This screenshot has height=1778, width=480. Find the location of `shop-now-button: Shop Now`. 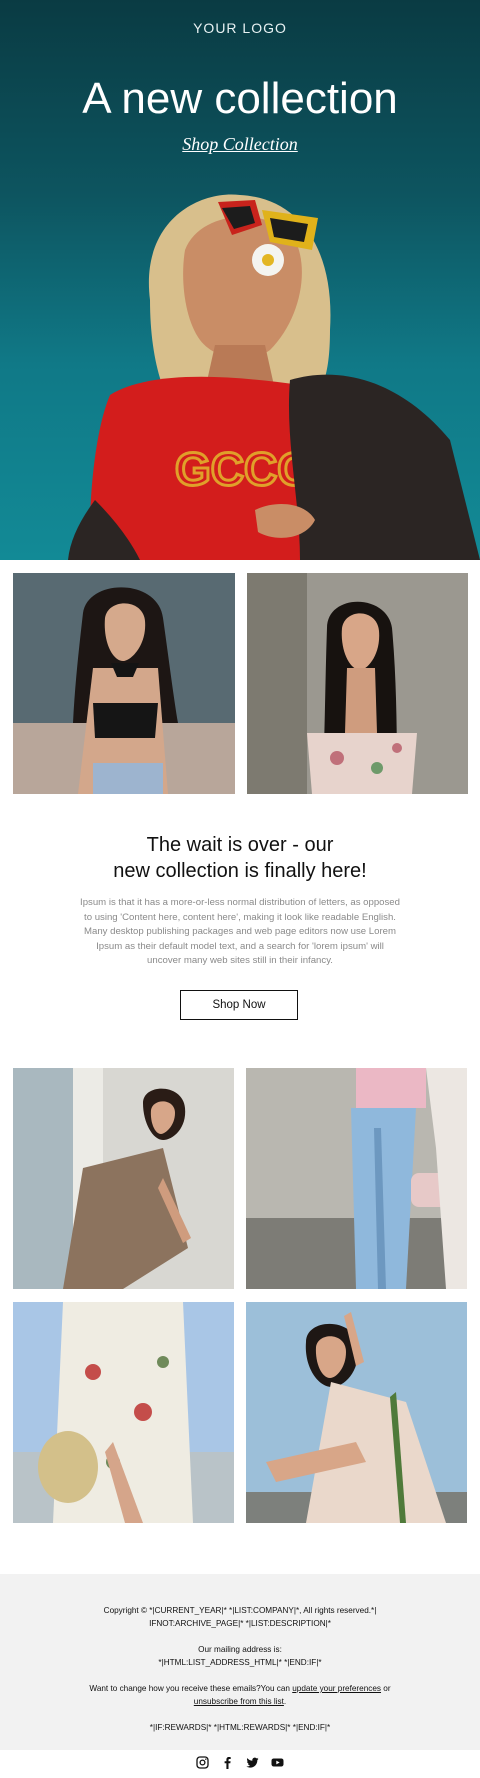

shop-now-button: Shop Now is located at coordinates (239, 1005).